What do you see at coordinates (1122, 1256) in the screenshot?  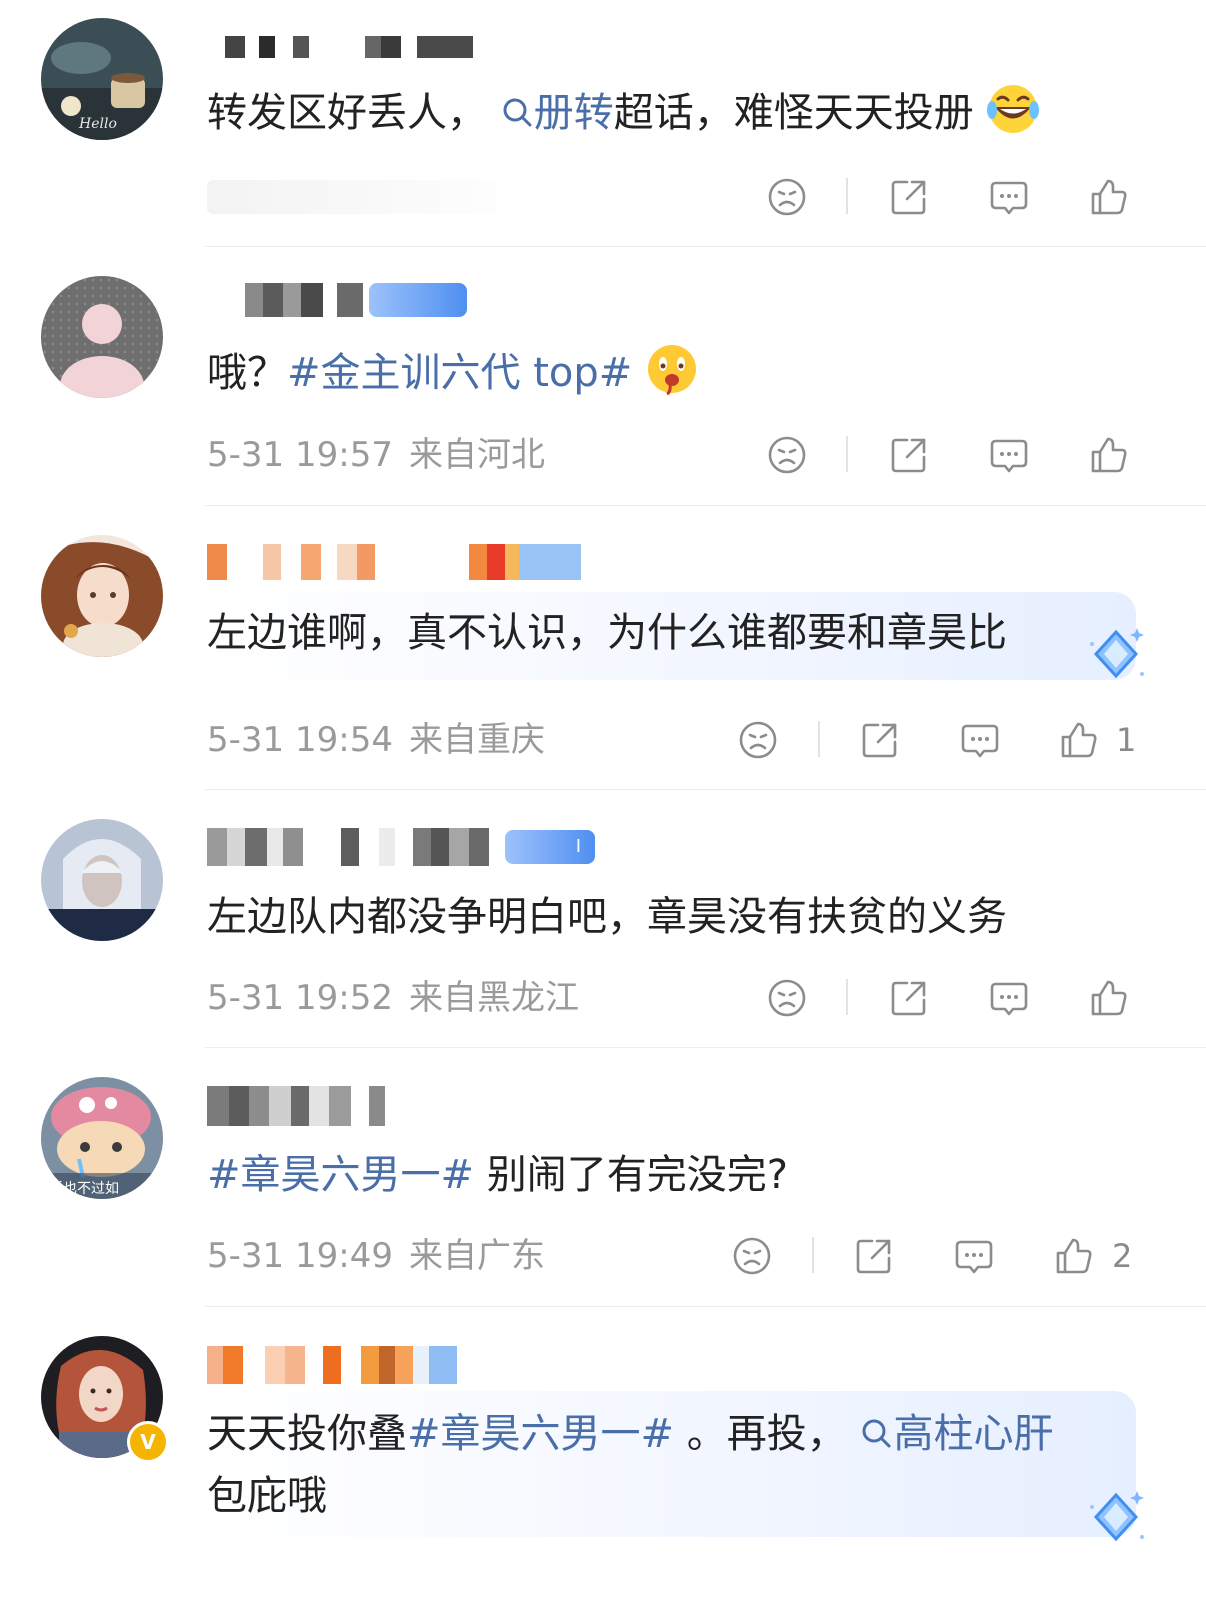 I see `like-count: 2` at bounding box center [1122, 1256].